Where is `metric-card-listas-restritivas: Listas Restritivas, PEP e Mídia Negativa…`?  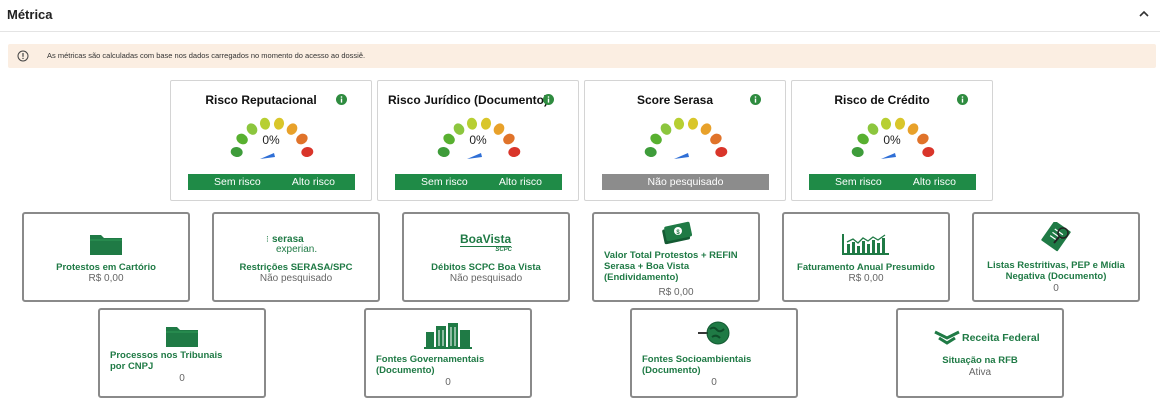
metric-card-listas-restritivas: Listas Restritivas, PEP e Mídia Negativa… is located at coordinates (1056, 257).